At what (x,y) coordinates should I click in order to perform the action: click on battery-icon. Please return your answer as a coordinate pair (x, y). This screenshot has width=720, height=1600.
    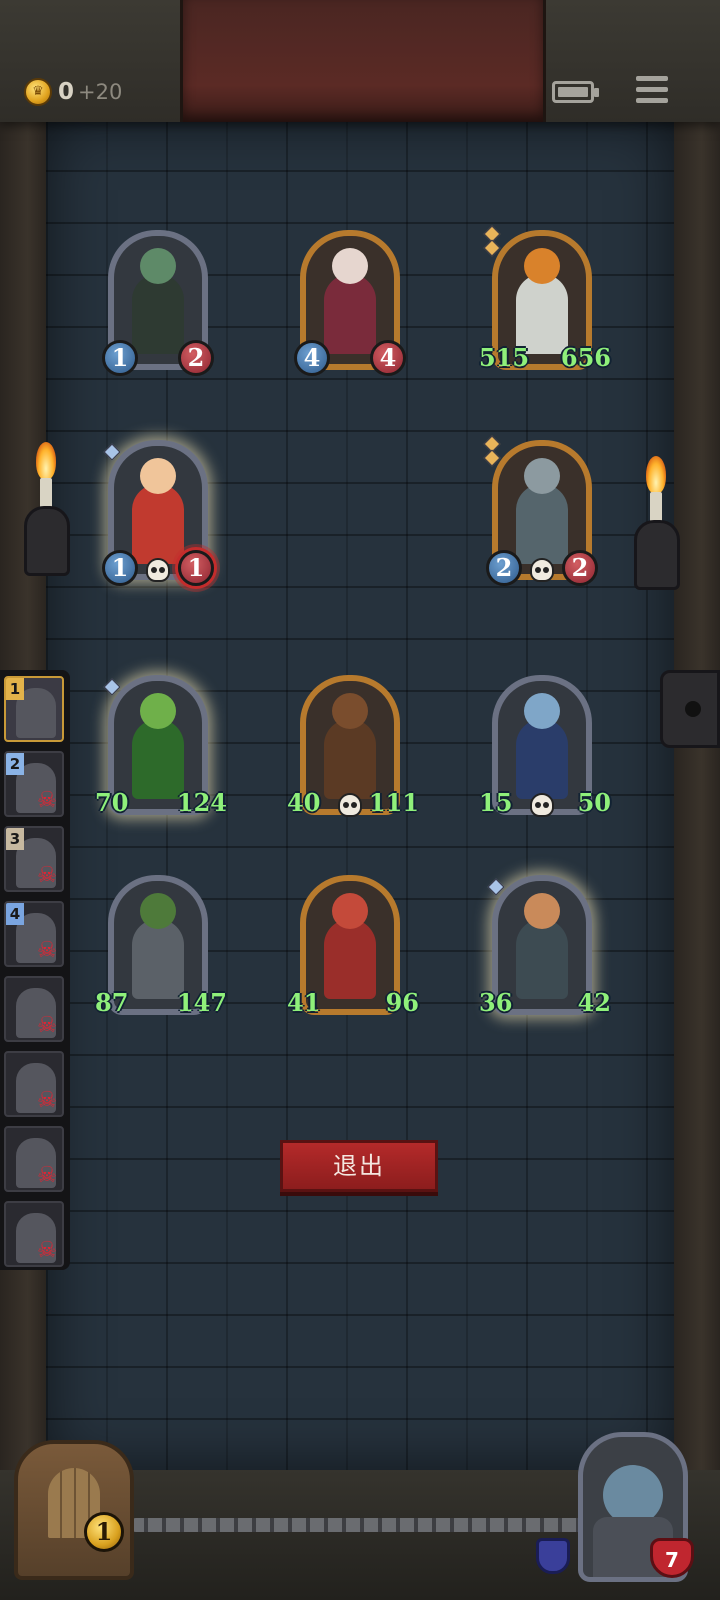
    Looking at the image, I should click on (575, 92).